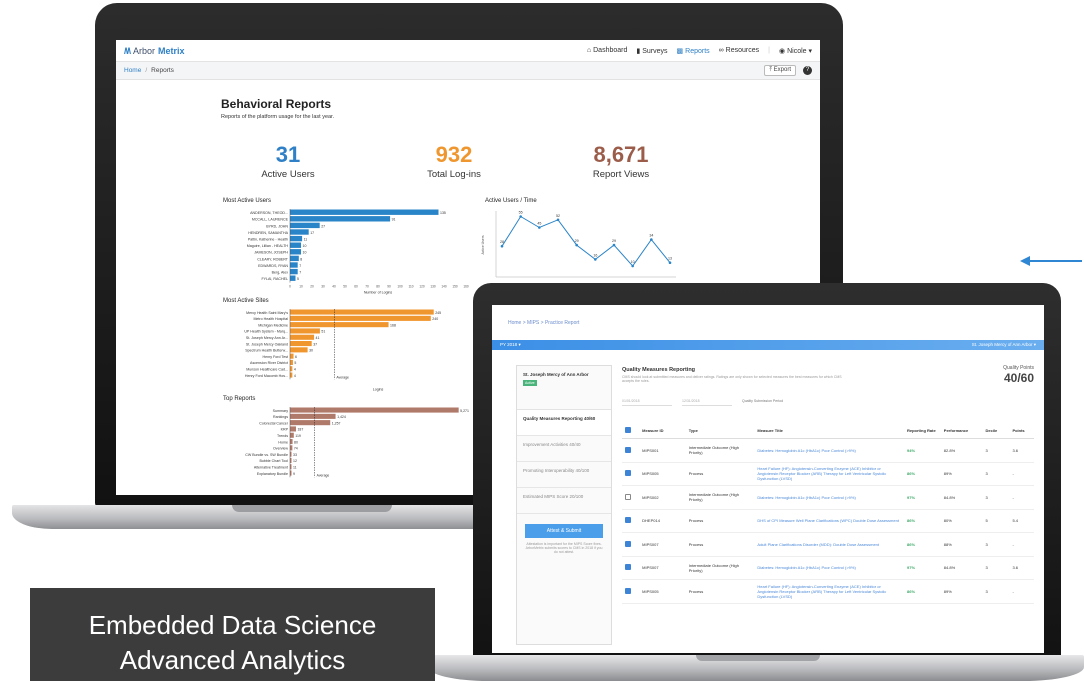  I want to click on select-all-checkbox, so click(628, 430).